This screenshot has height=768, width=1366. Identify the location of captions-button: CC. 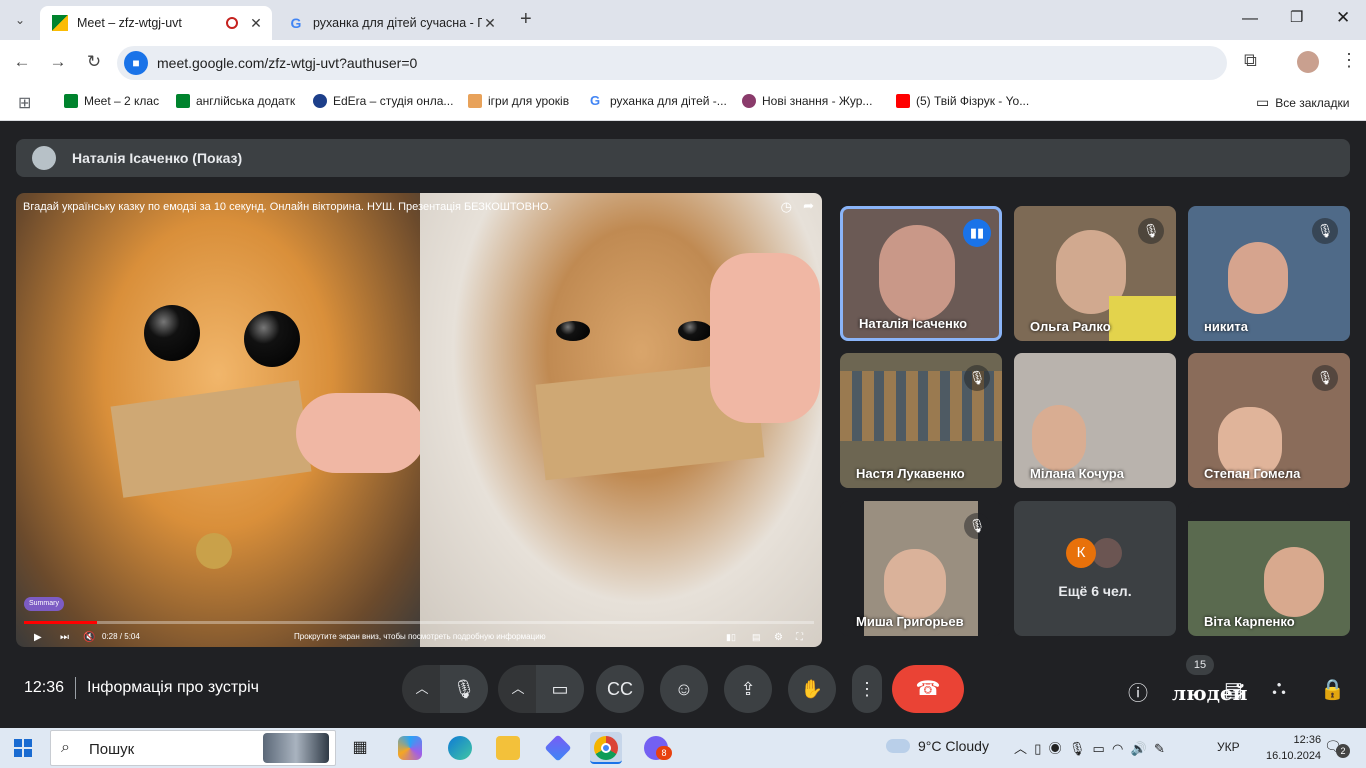
(620, 689).